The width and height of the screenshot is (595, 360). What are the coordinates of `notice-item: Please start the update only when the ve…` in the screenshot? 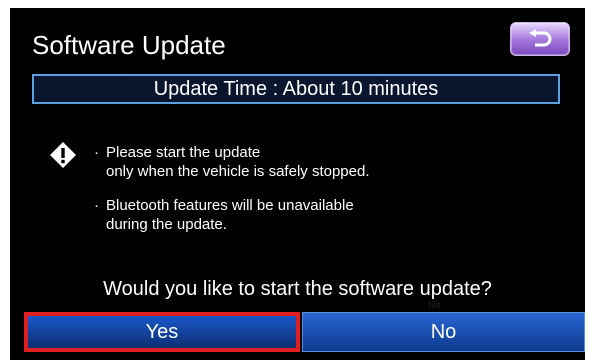 It's located at (232, 162).